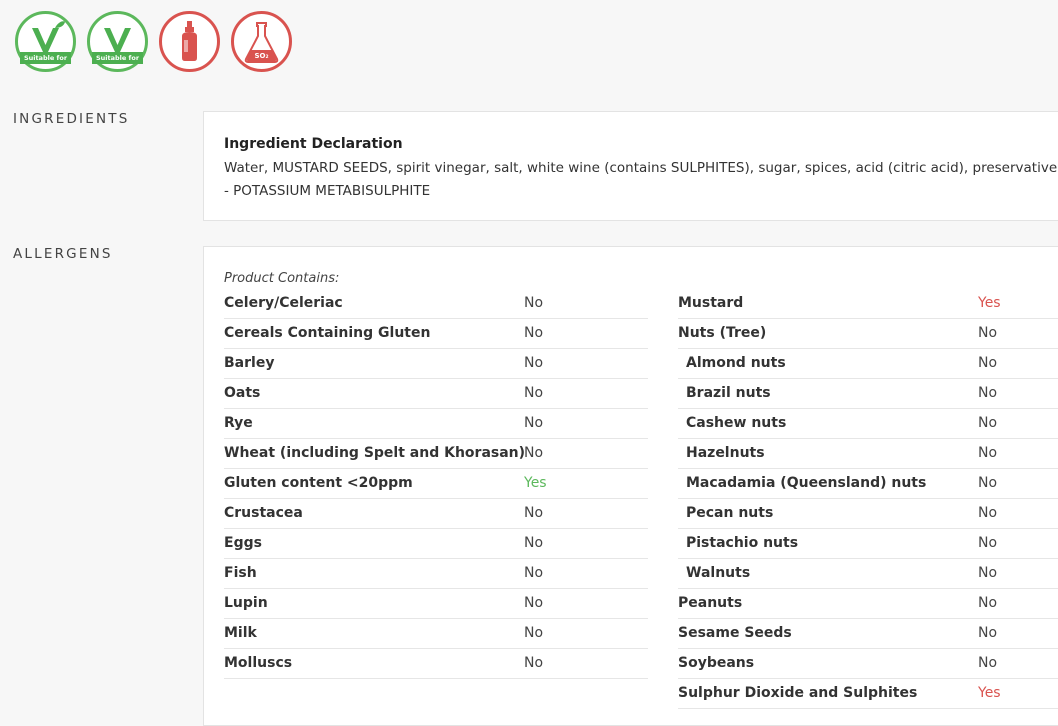 This screenshot has width=1058, height=726. I want to click on sauce-bottle-icon, so click(189, 41).